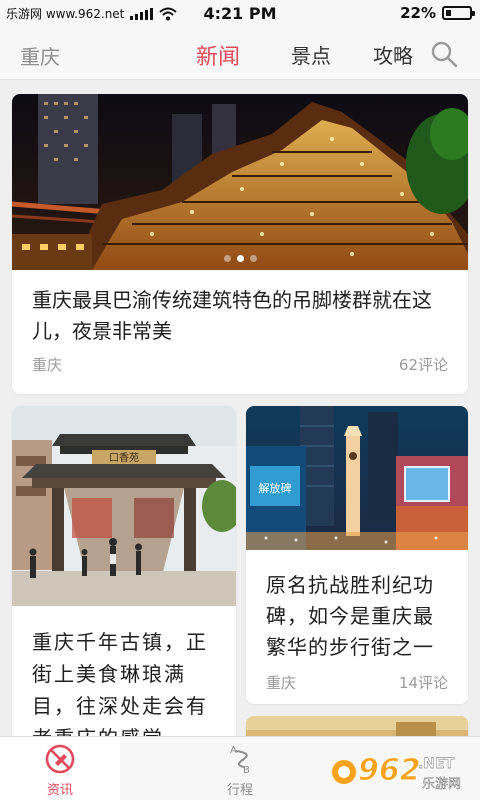  What do you see at coordinates (218, 55) in the screenshot?
I see `tab-news: 新闻` at bounding box center [218, 55].